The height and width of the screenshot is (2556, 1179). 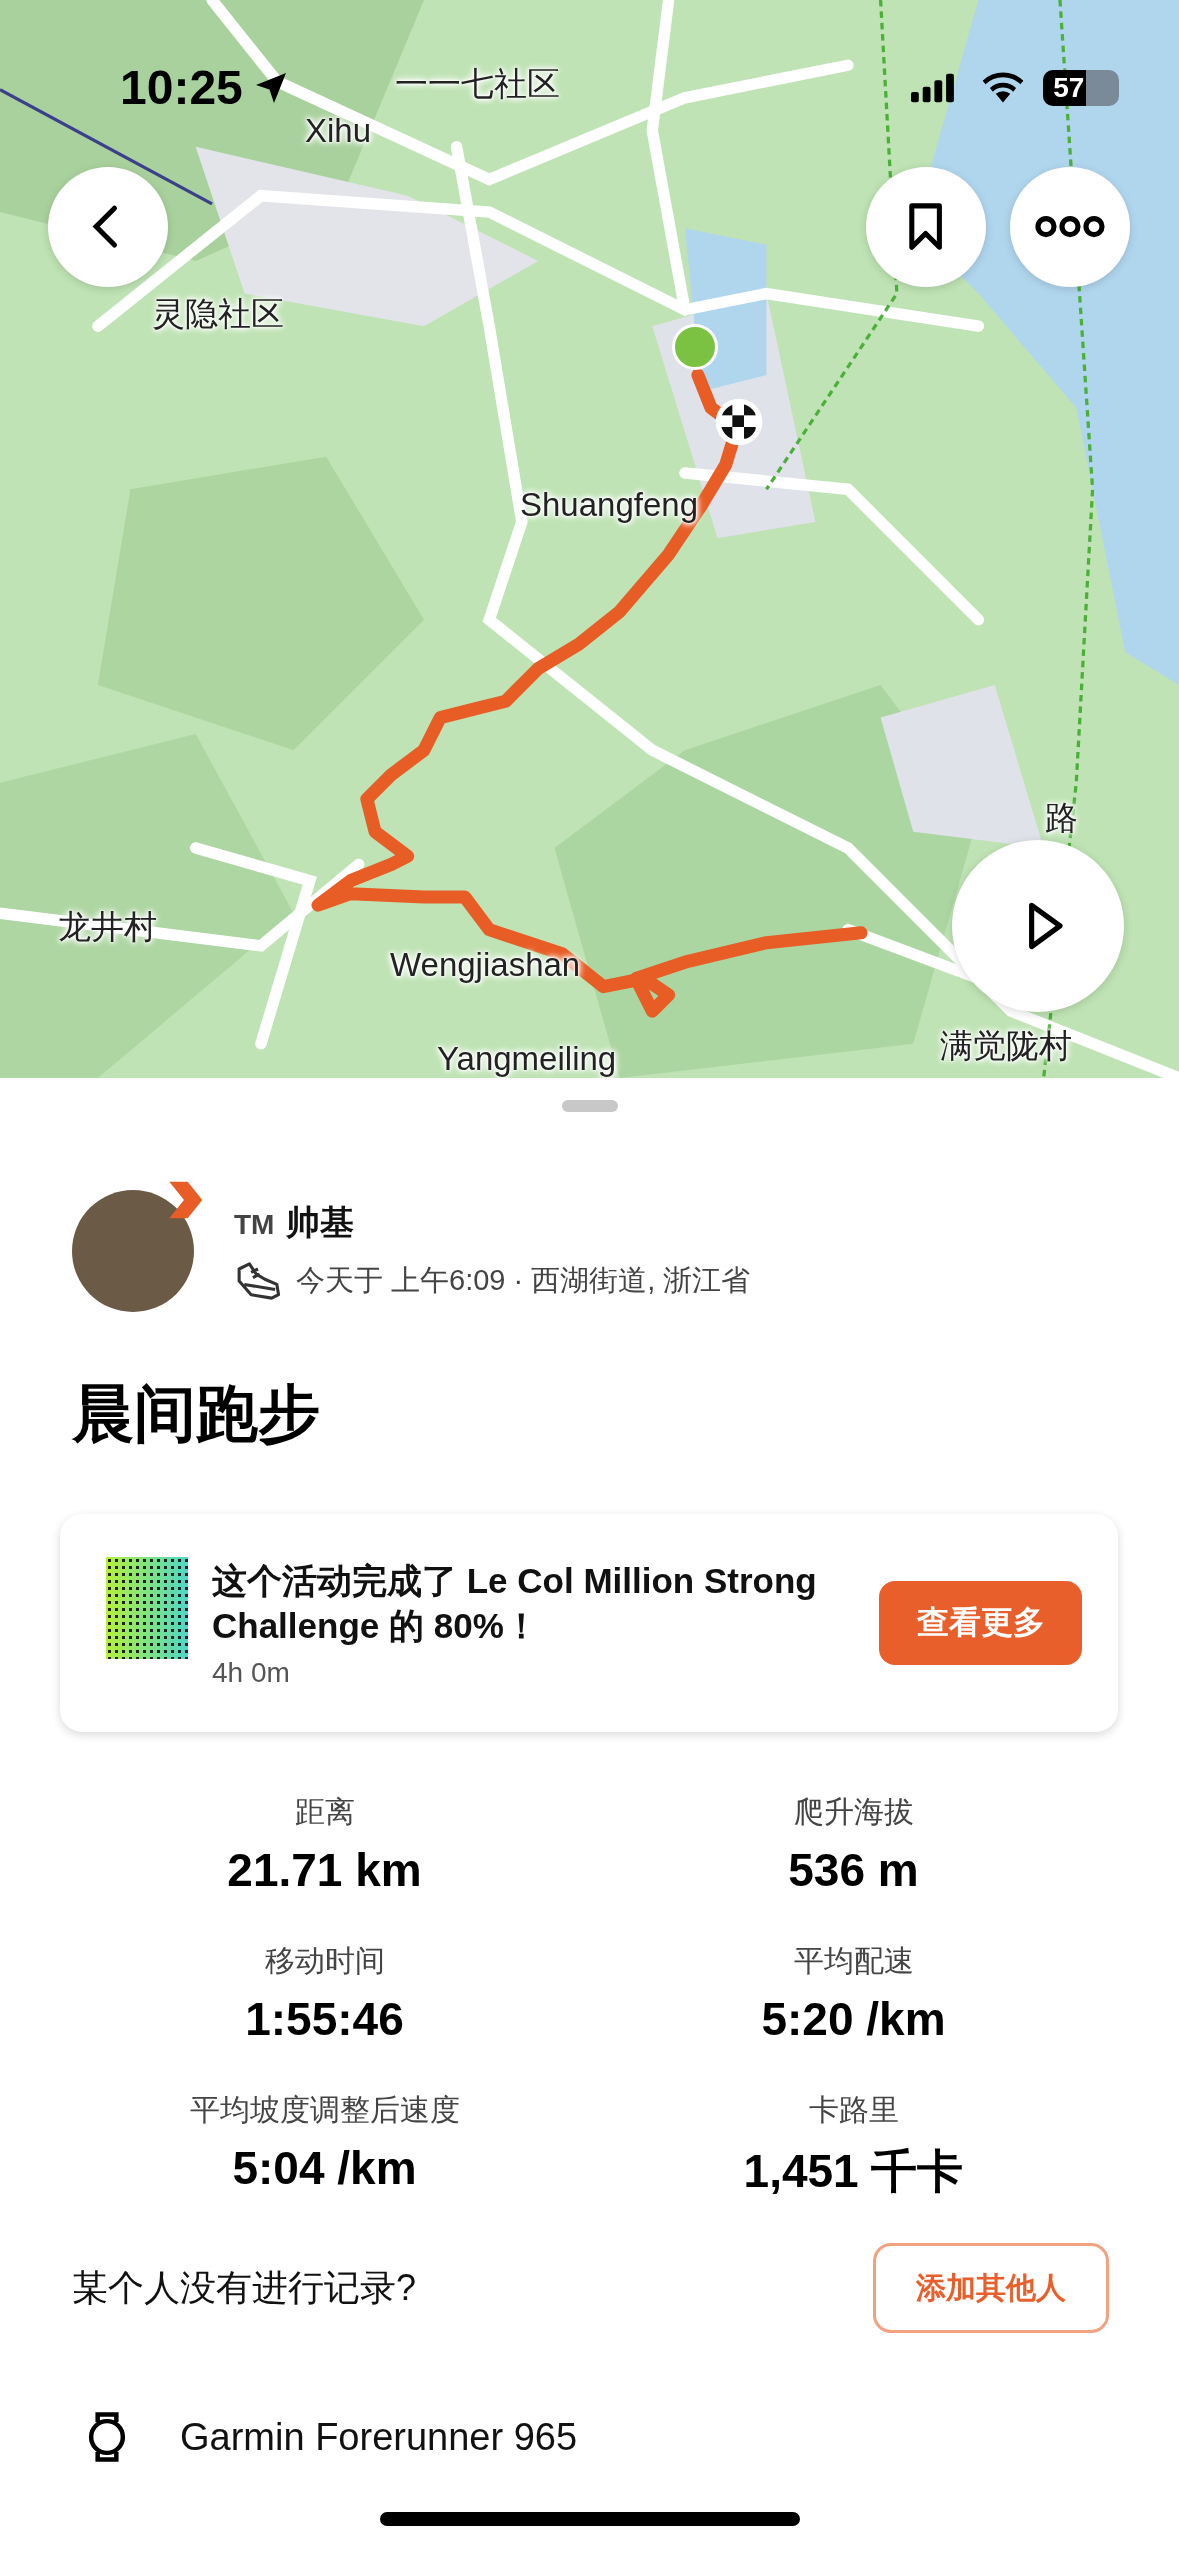 I want to click on stat-label: 平均坡度调整后速度, so click(x=324, y=2110).